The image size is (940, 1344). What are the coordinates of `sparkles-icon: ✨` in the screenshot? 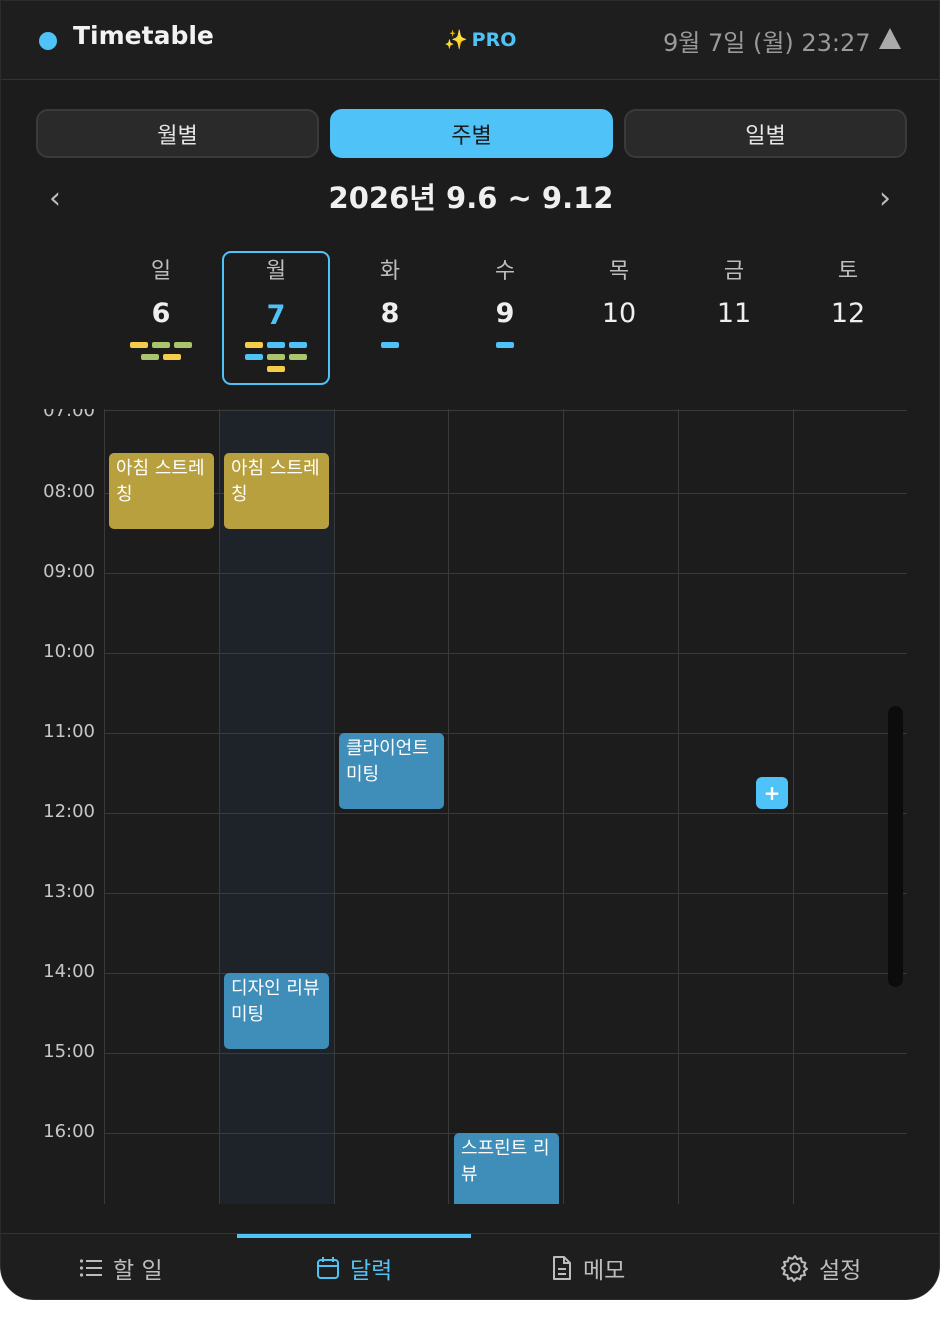 It's located at (456, 40).